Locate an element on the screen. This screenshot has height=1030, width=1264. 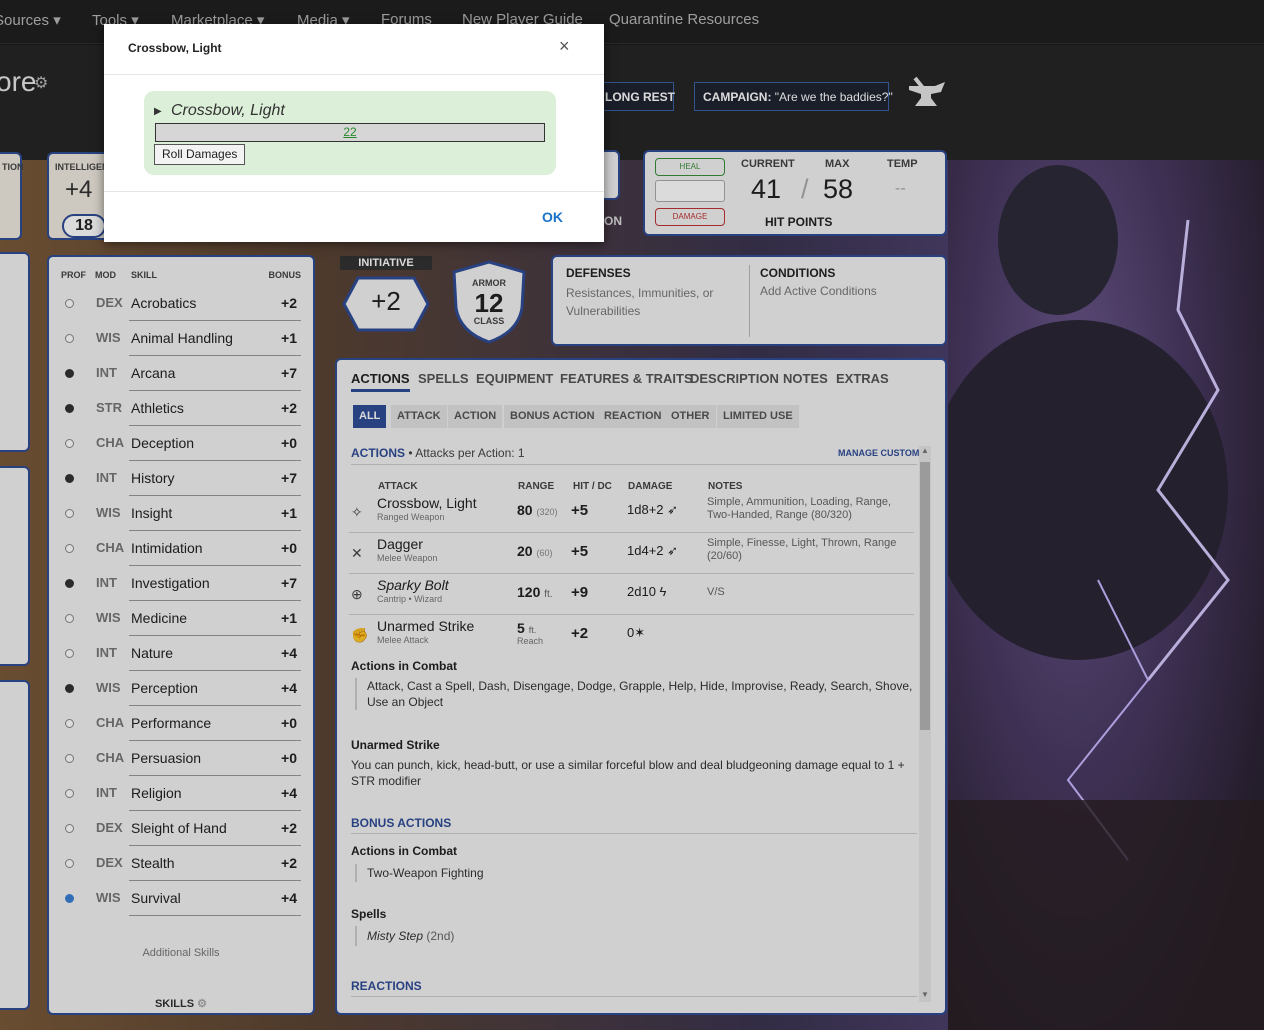
skill-row: DEX Sleight of Hand +2 is located at coordinates (179, 828).